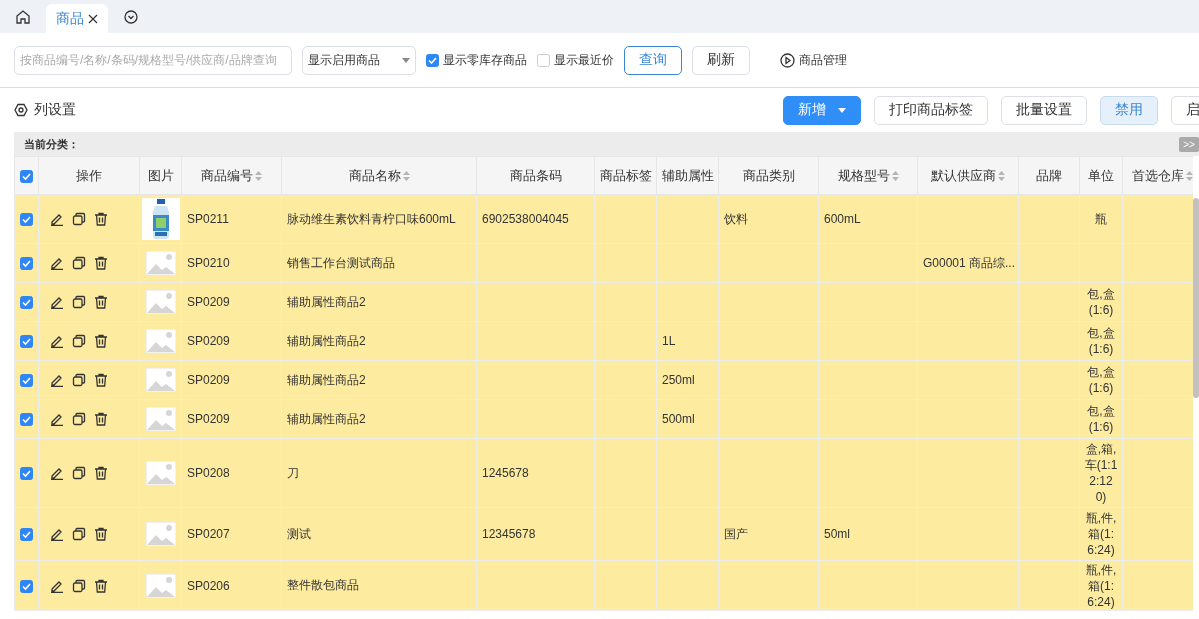  I want to click on unit-text: 瓶, so click(1101, 219).